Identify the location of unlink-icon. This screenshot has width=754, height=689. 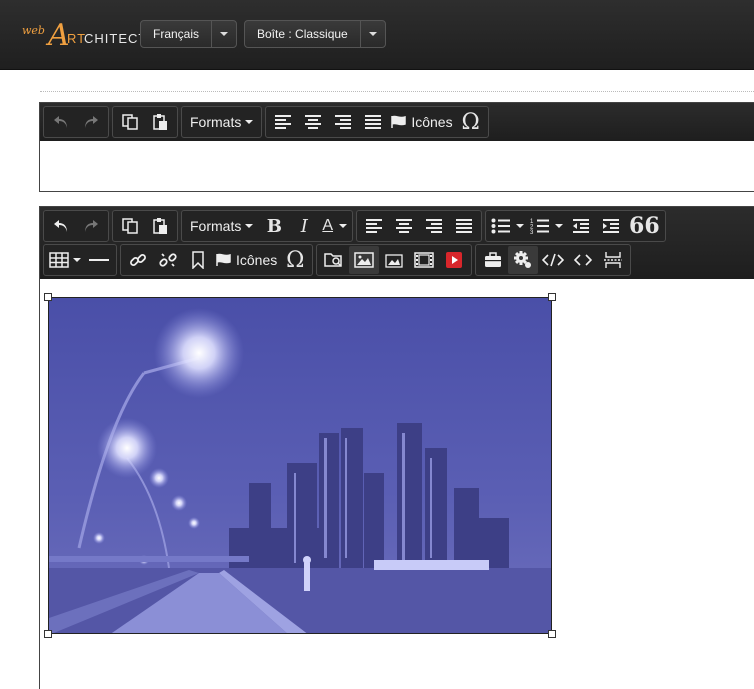
(168, 260).